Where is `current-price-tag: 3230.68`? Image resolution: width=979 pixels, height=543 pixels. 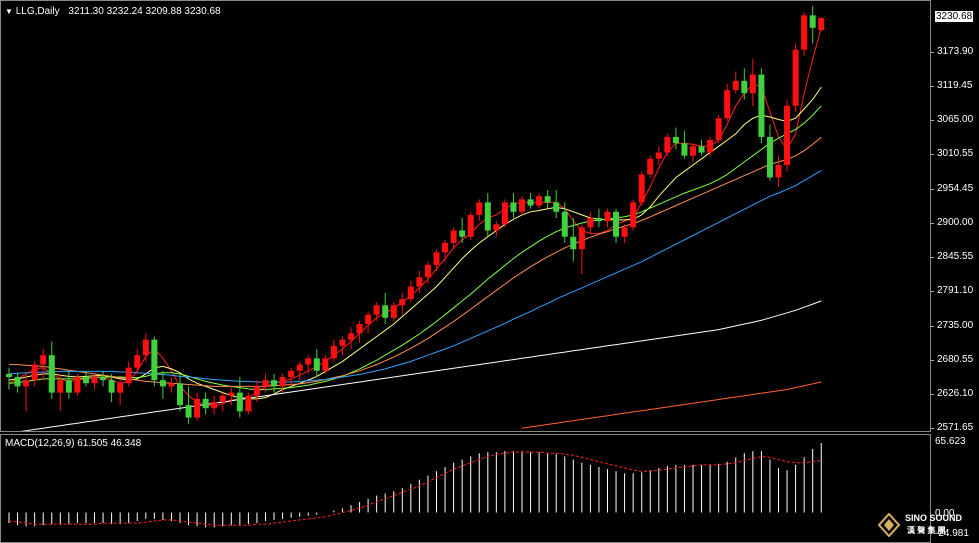 current-price-tag: 3230.68 is located at coordinates (954, 17).